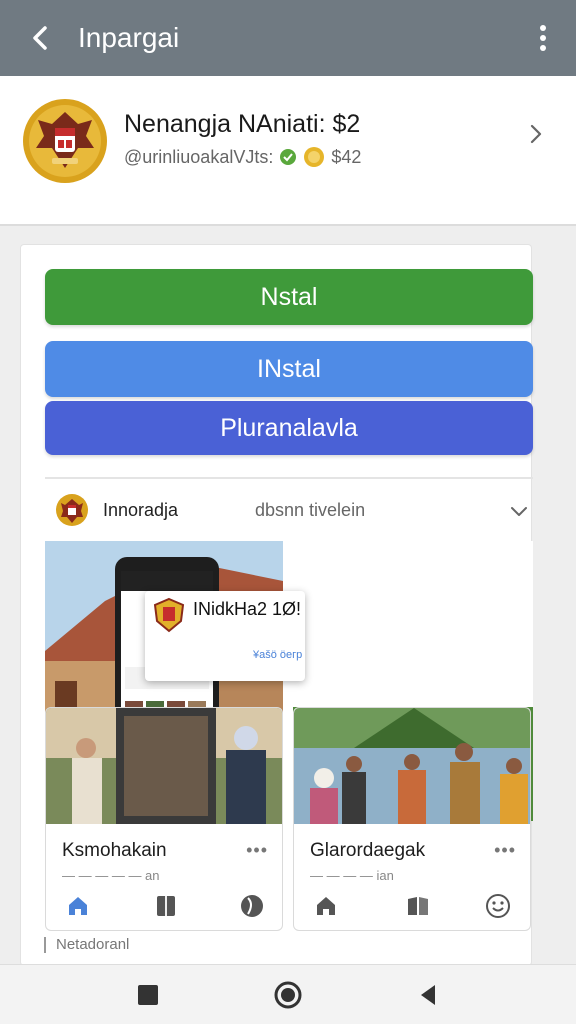  What do you see at coordinates (72, 510) in the screenshot?
I see `avatar` at bounding box center [72, 510].